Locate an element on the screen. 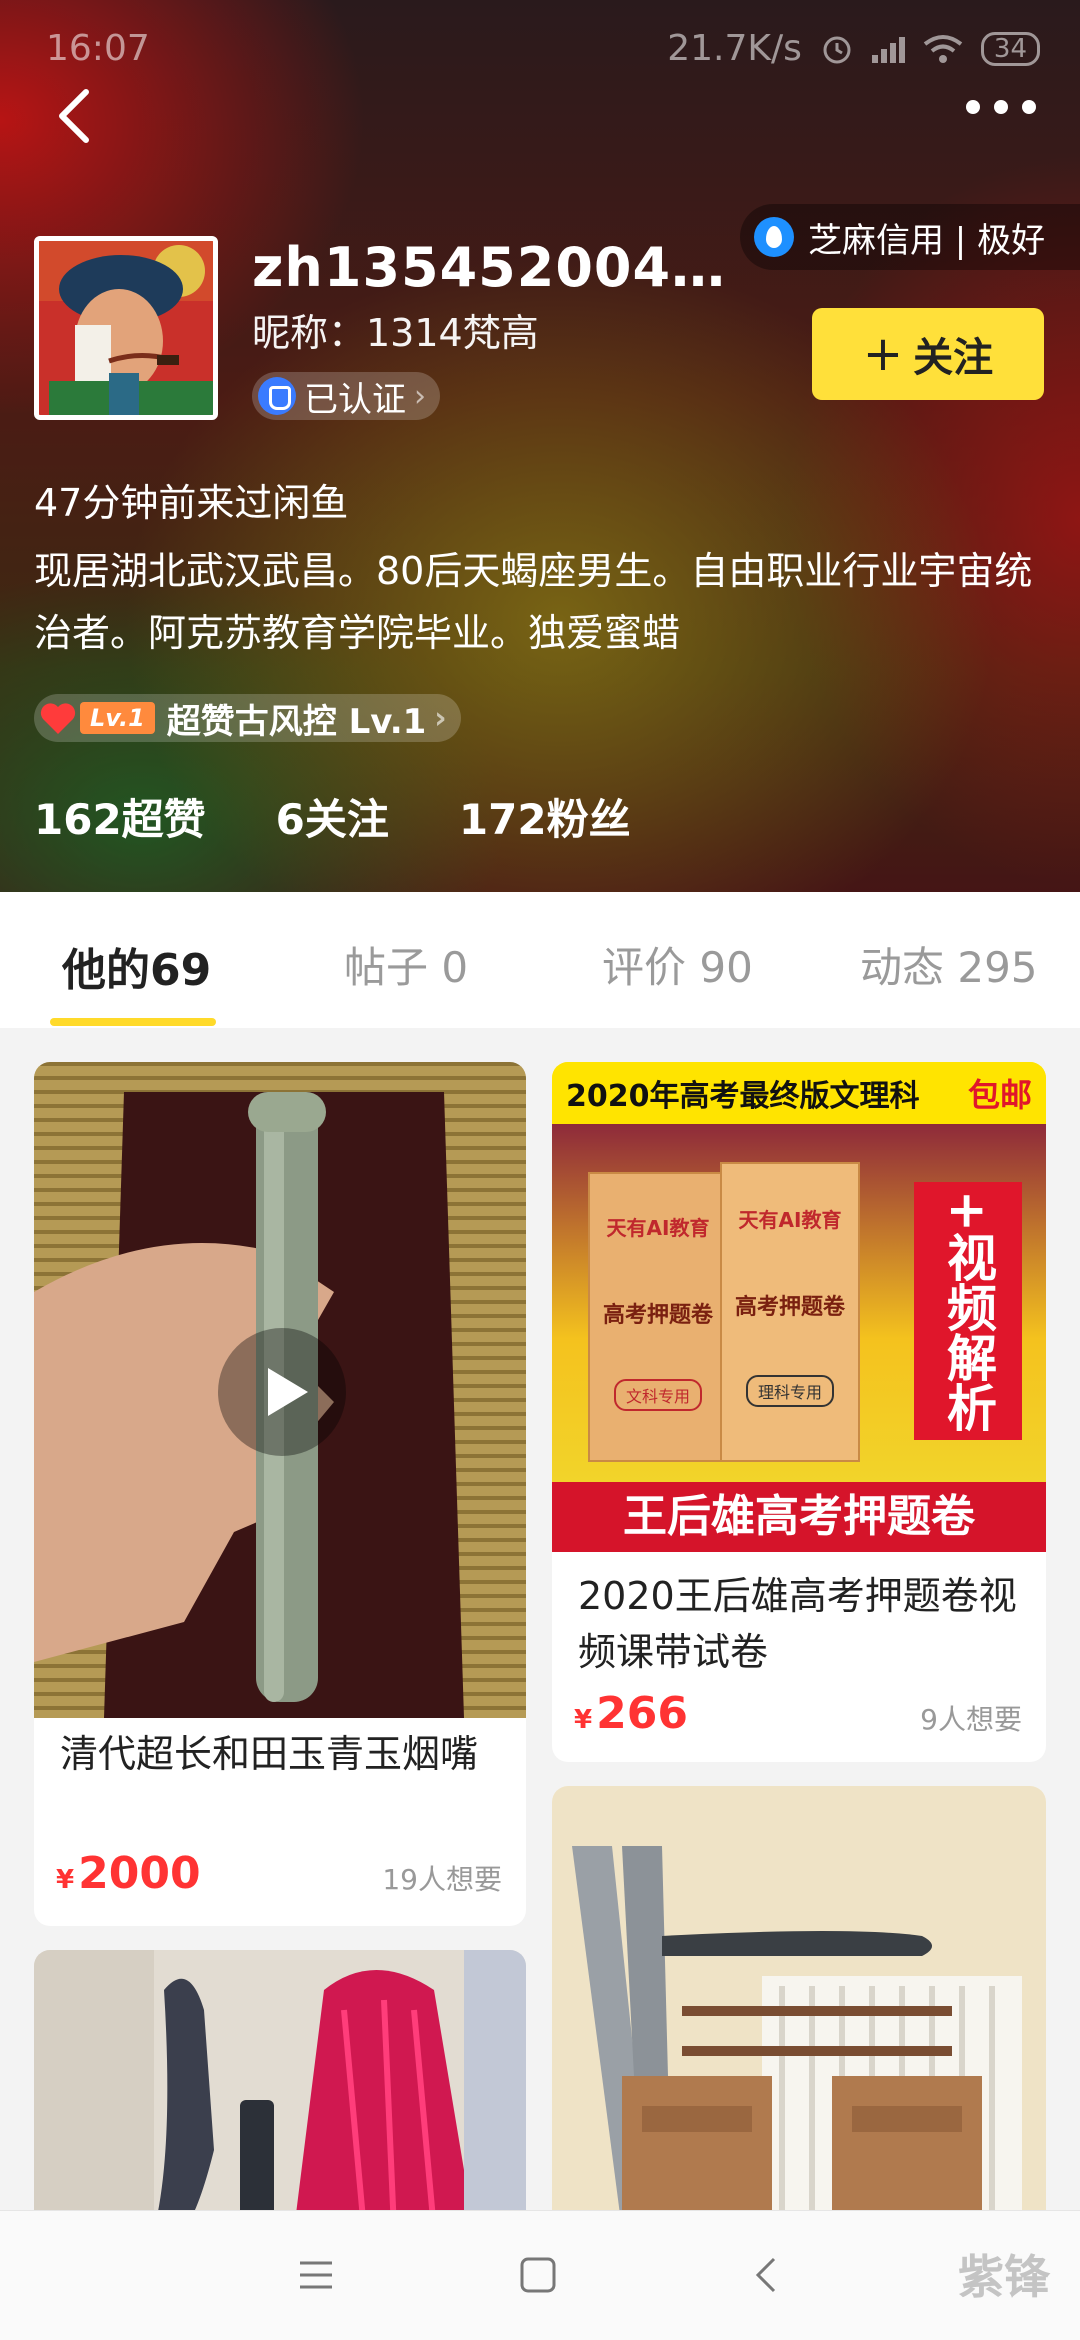 The width and height of the screenshot is (1080, 2340). last-seen: 47分钟前来过闲鱼 is located at coordinates (191, 503).